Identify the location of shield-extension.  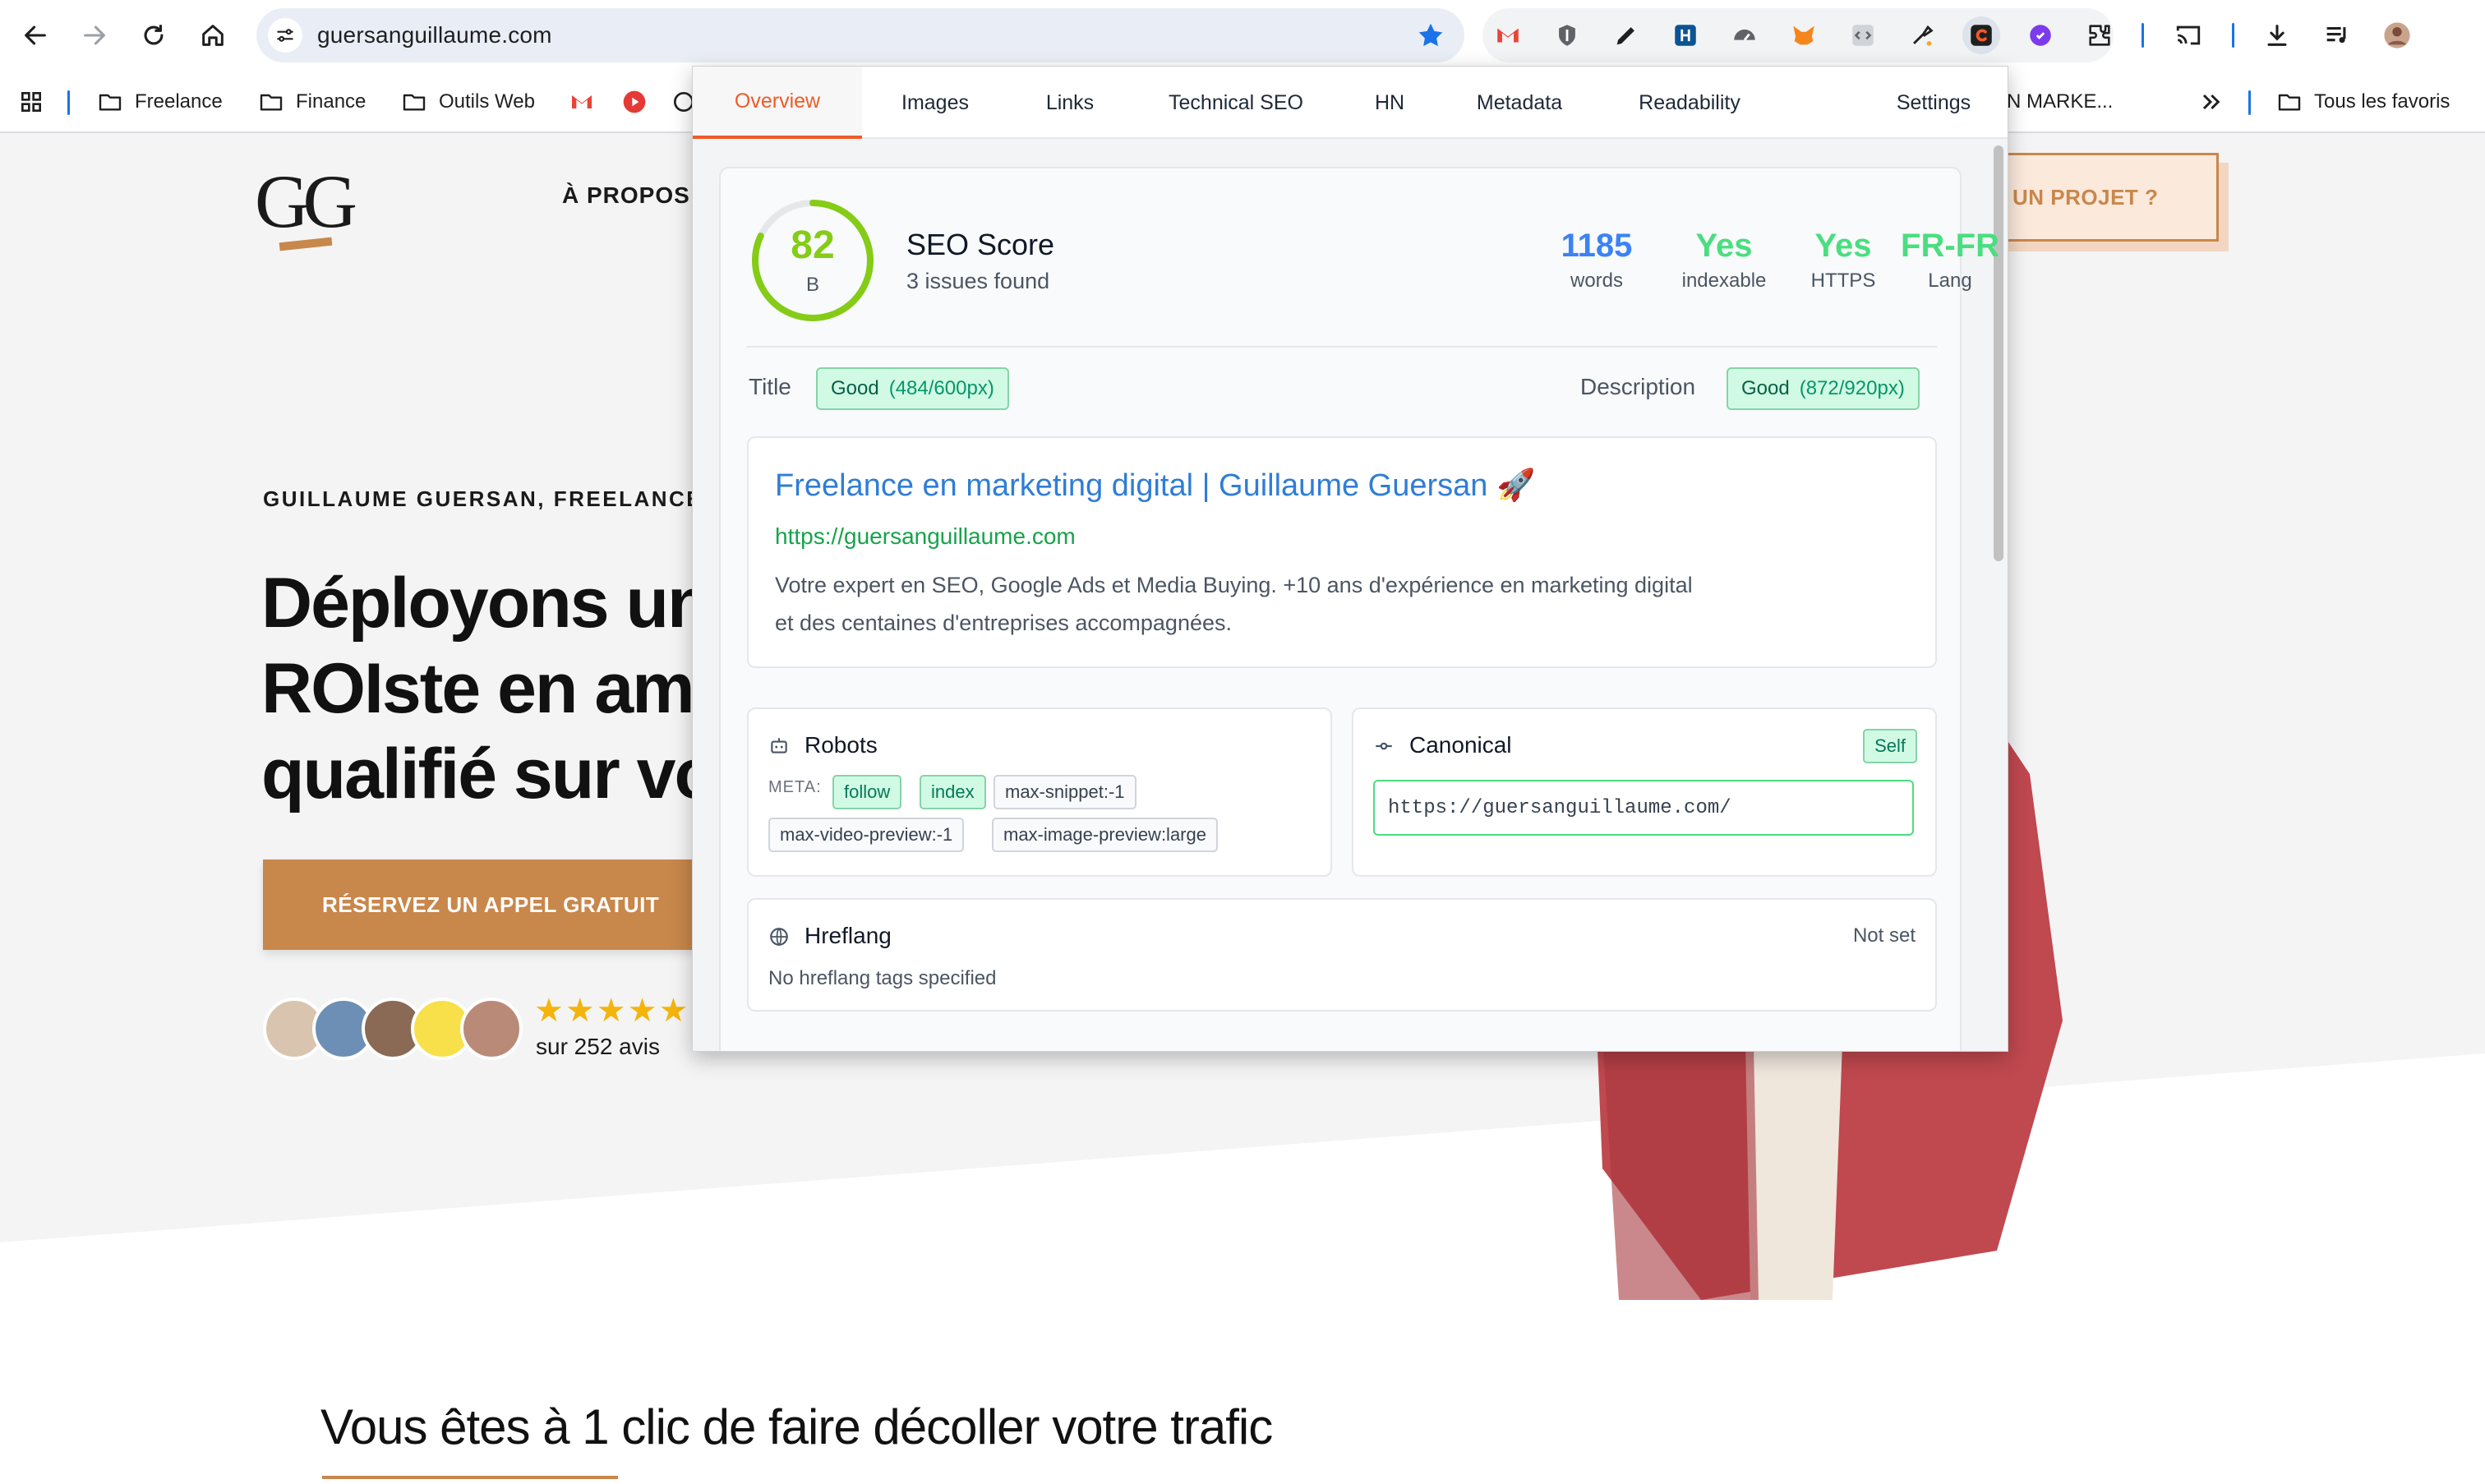
(1567, 35).